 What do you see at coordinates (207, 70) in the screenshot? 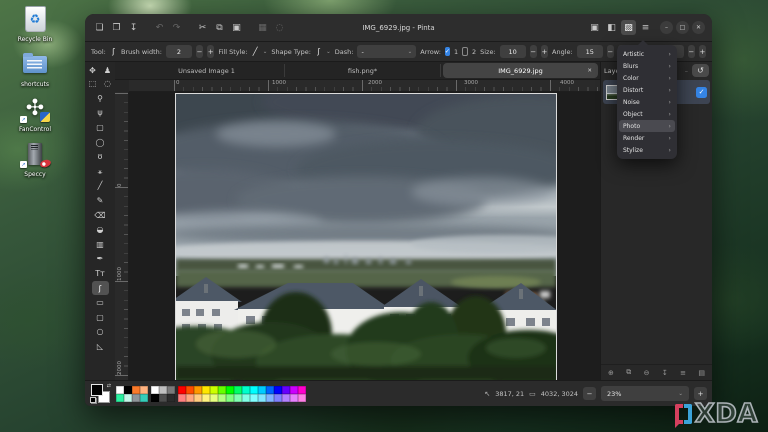
I see `tab-unsaved-image-1: Unsaved Image 1` at bounding box center [207, 70].